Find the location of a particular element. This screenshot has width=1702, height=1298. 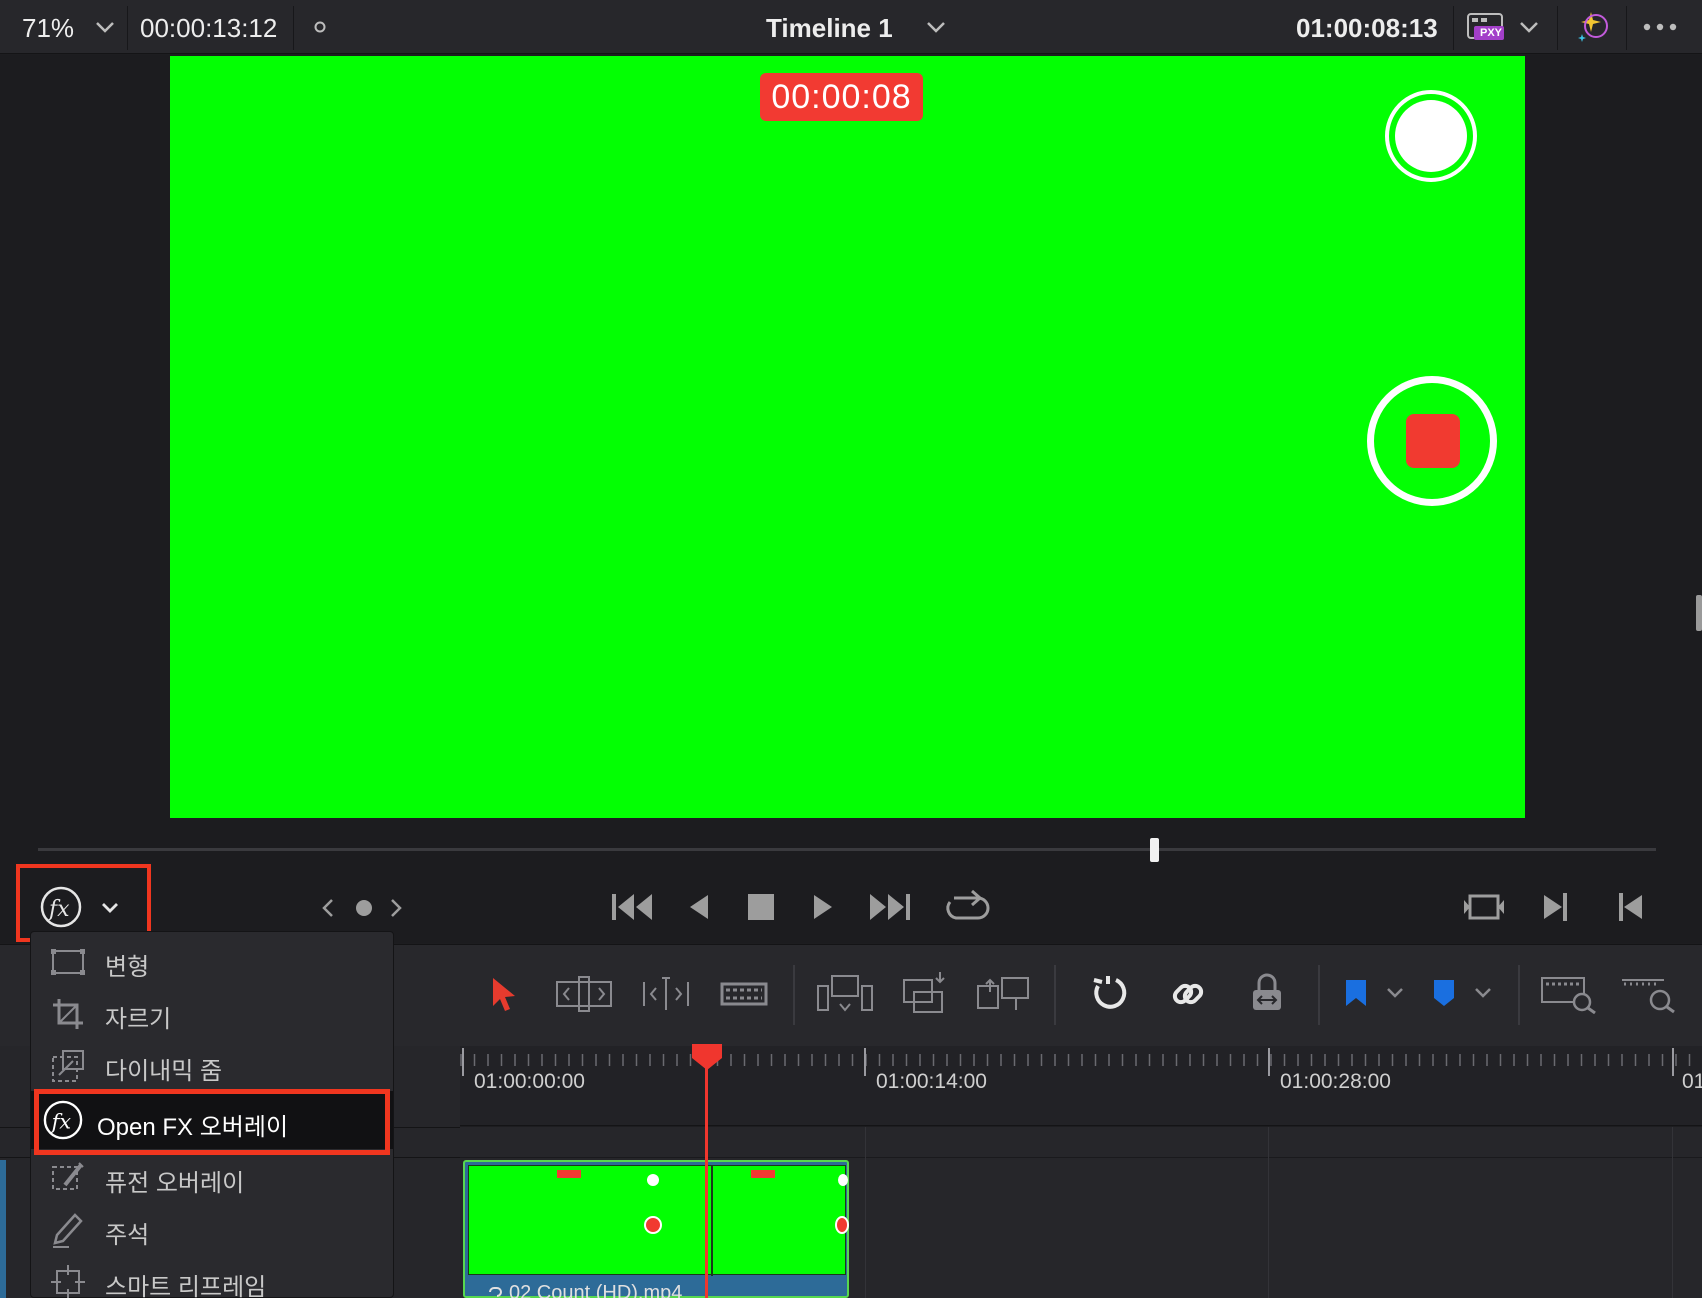

crop-icon is located at coordinates (68, 1014).